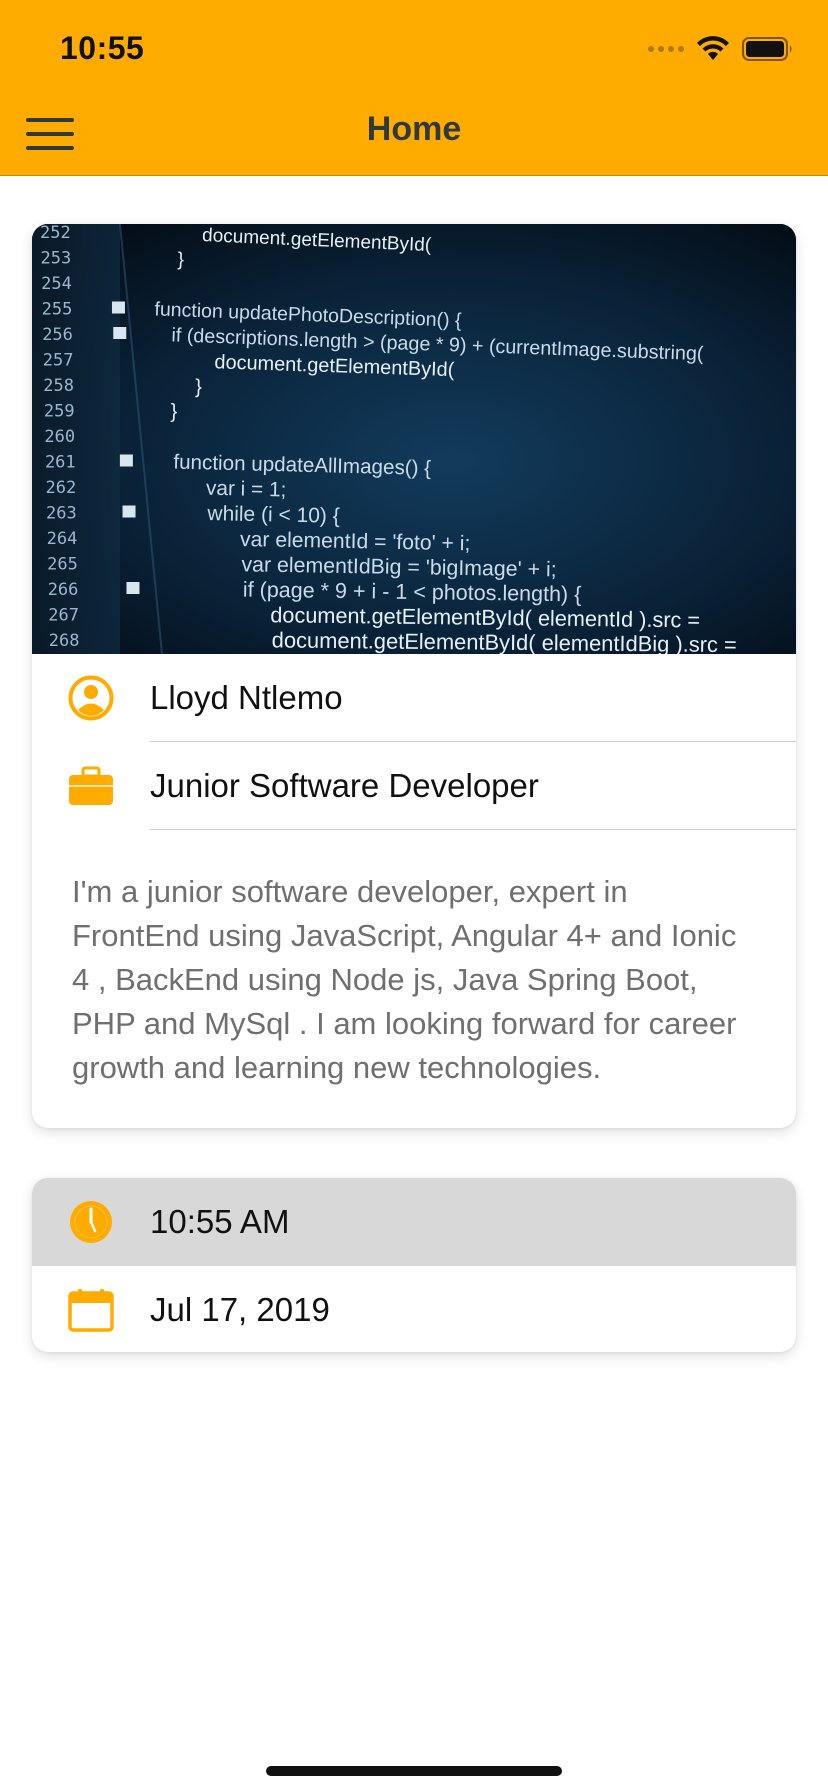  I want to click on code-line-number: 260, so click(59, 437).